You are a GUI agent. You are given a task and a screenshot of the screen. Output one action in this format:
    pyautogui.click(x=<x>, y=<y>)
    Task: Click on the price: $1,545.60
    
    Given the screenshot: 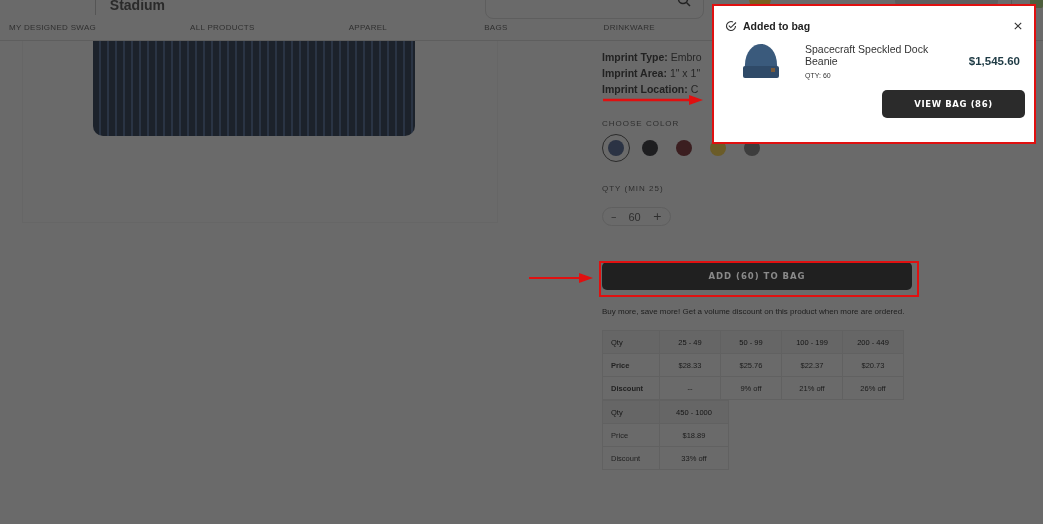 What is the action you would take?
    pyautogui.click(x=994, y=61)
    